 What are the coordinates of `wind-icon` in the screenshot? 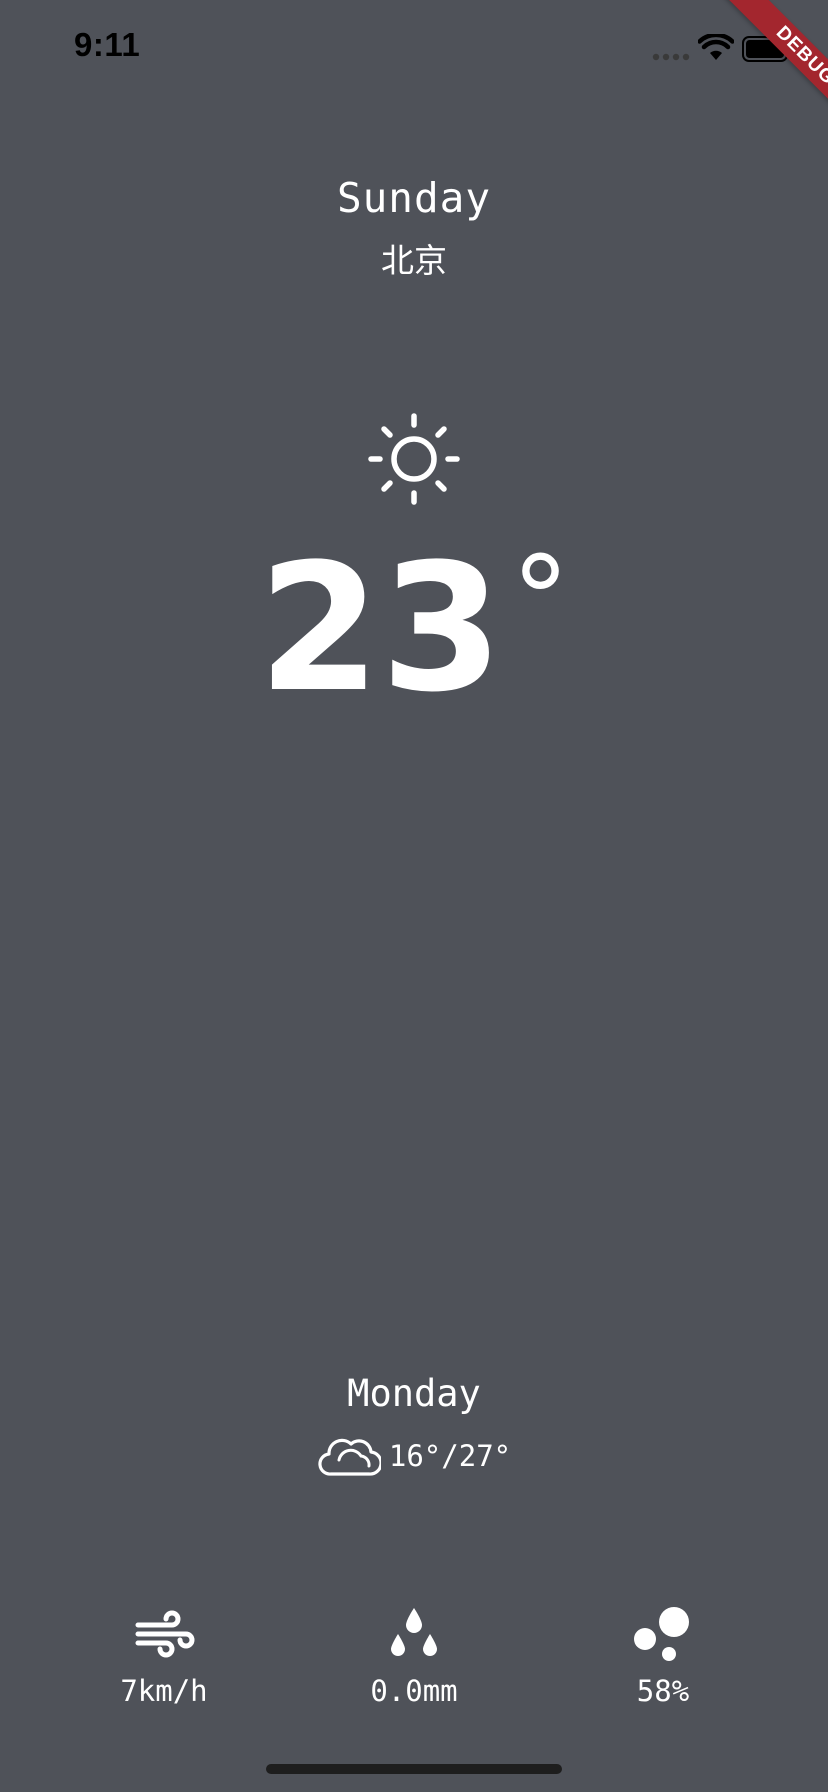 It's located at (165, 1634).